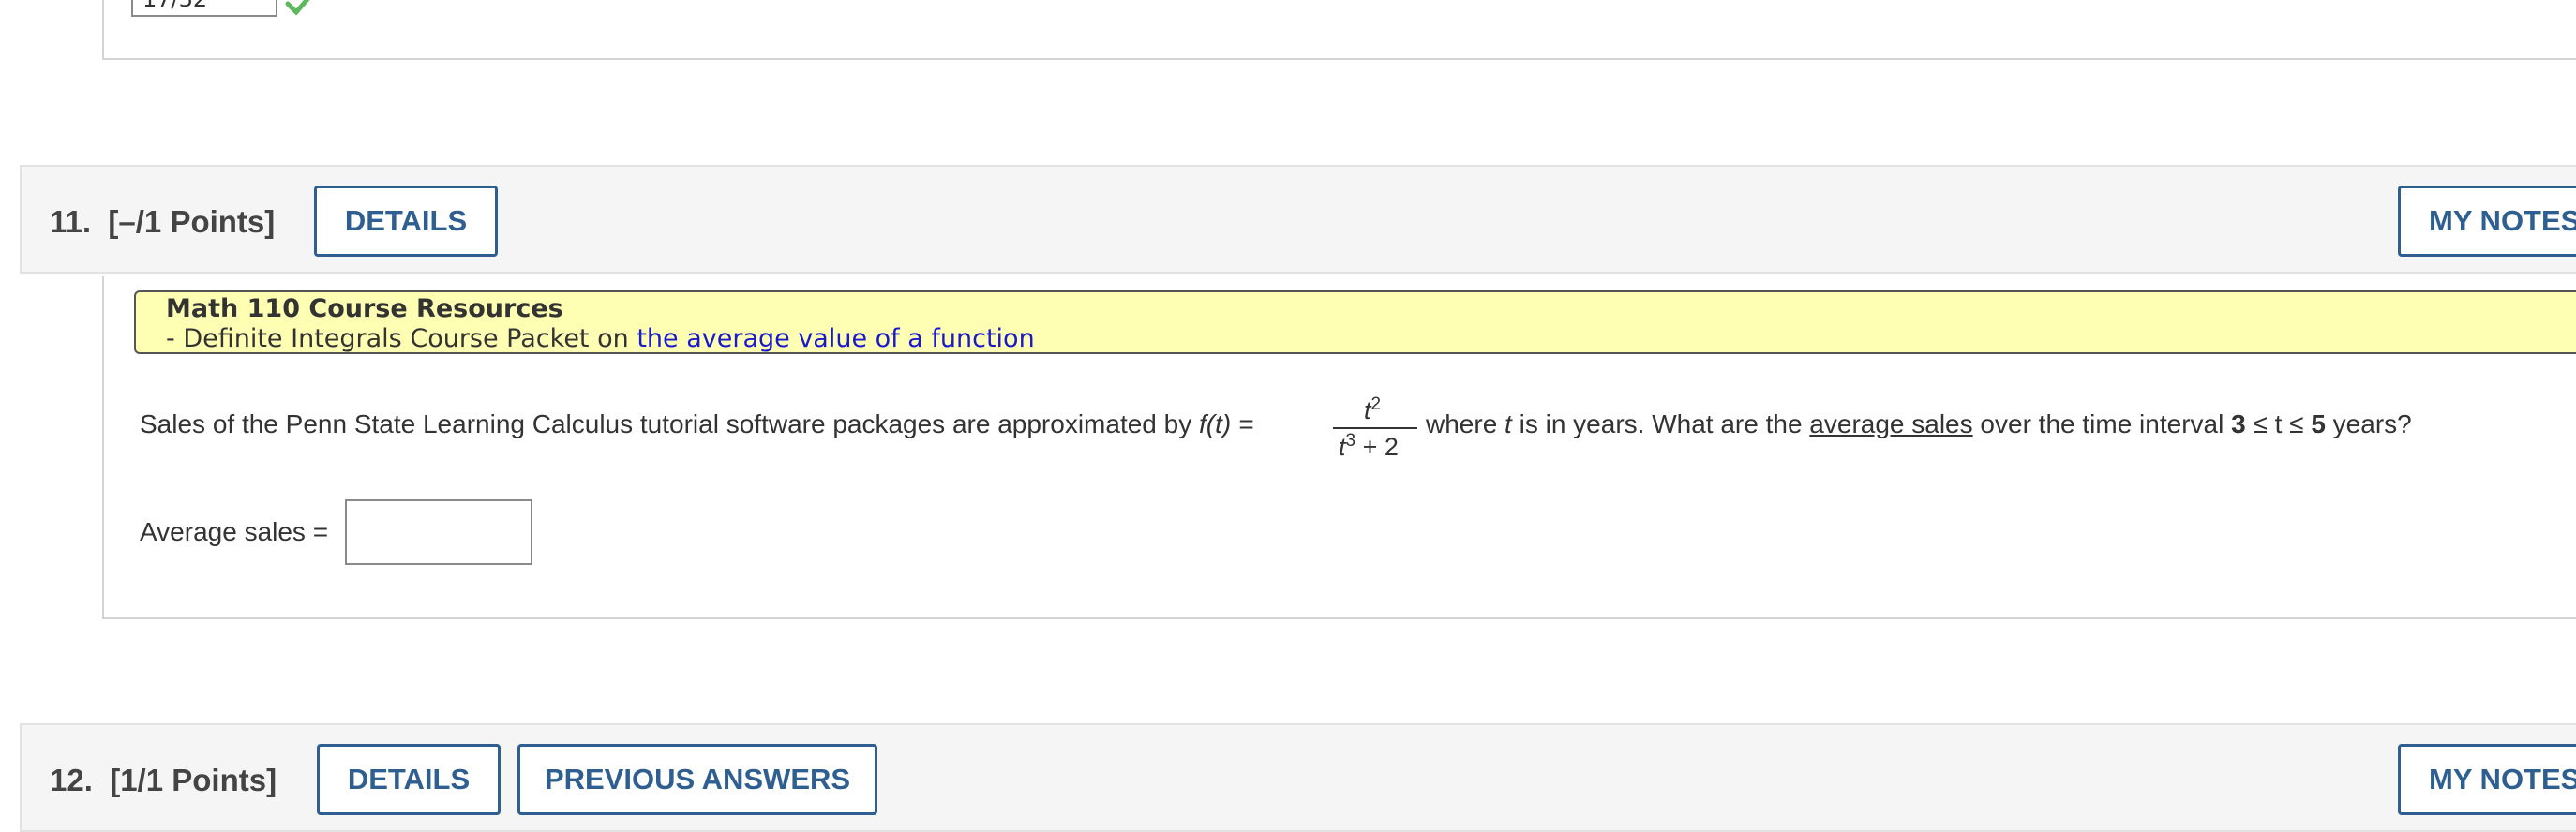  What do you see at coordinates (438, 532) in the screenshot?
I see `average-sales-input` at bounding box center [438, 532].